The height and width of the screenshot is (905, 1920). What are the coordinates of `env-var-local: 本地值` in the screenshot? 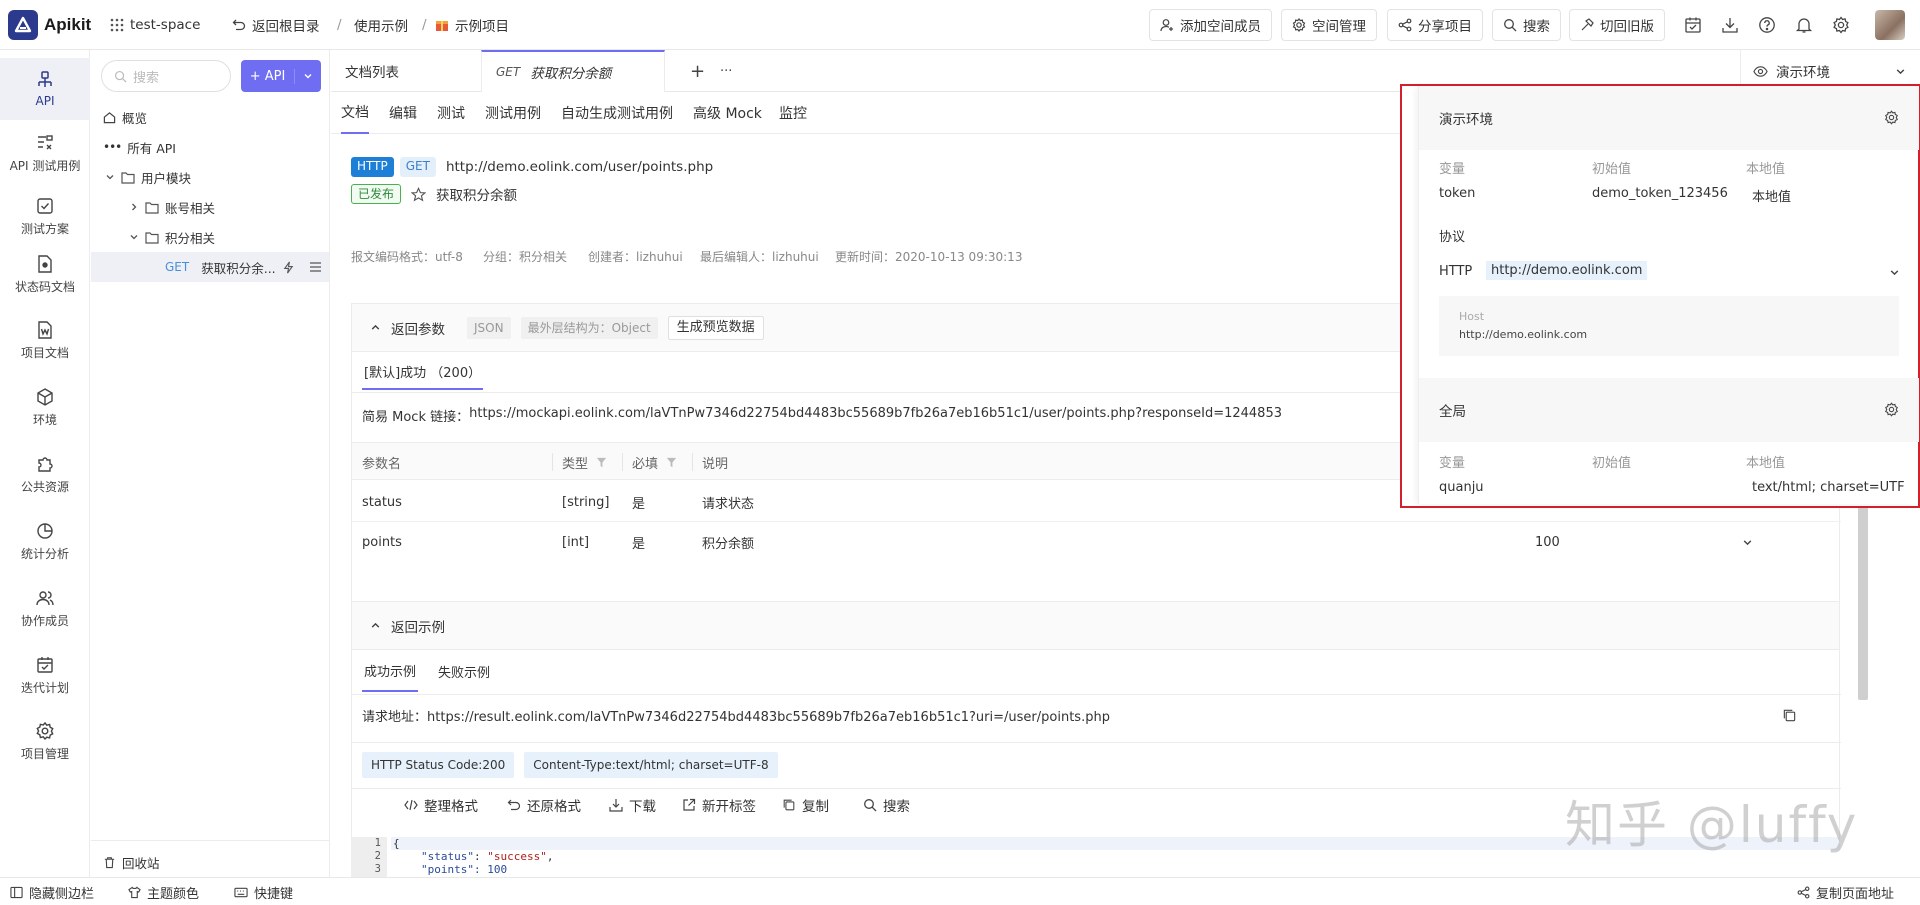 It's located at (1771, 195).